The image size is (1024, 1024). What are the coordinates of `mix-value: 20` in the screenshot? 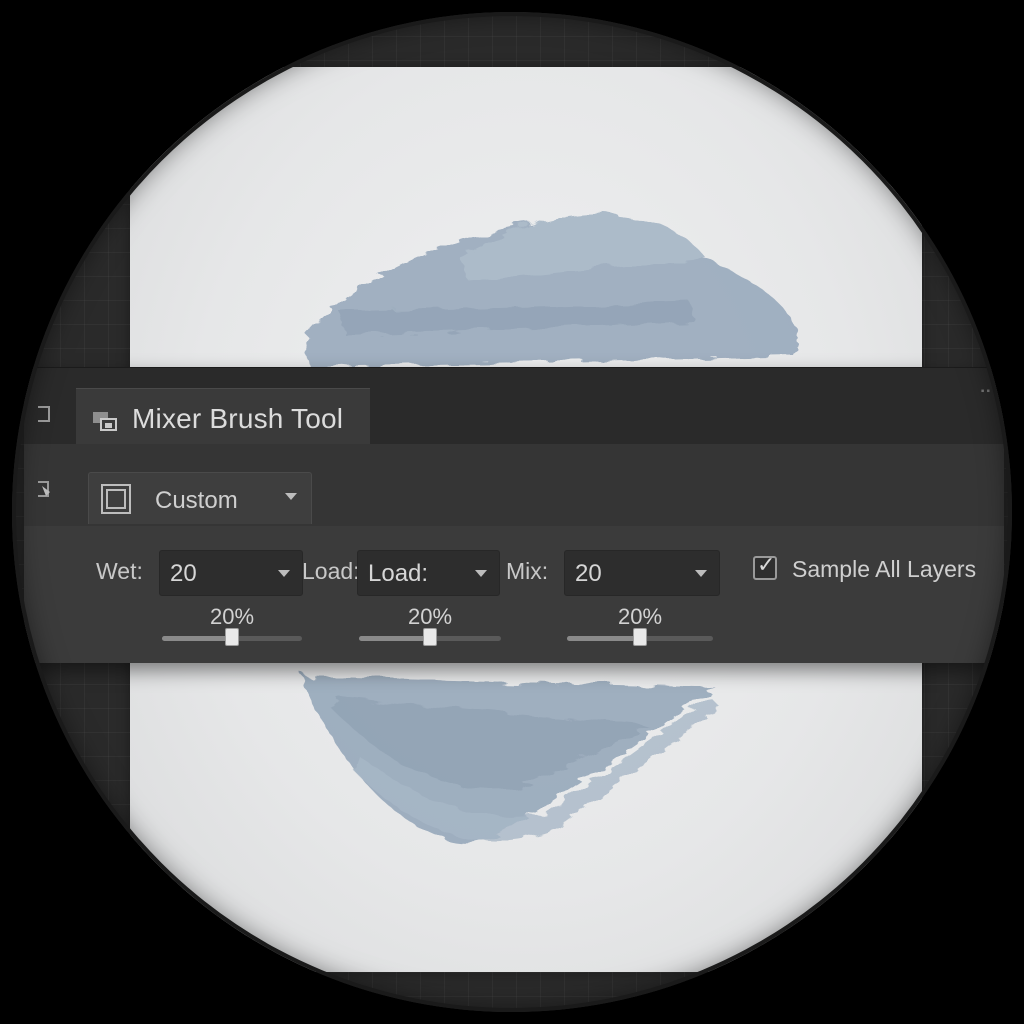 It's located at (588, 573).